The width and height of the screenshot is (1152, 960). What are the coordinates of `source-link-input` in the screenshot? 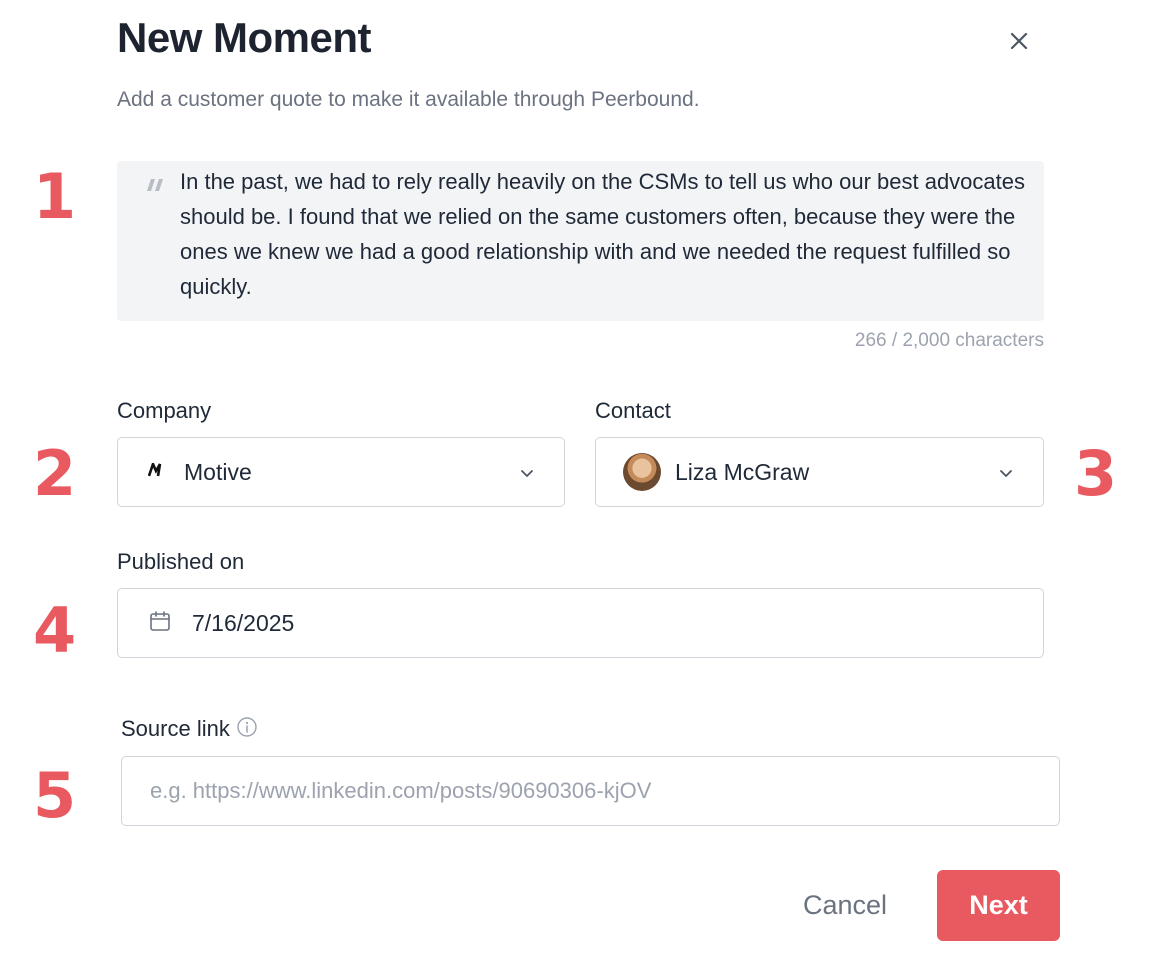 It's located at (590, 791).